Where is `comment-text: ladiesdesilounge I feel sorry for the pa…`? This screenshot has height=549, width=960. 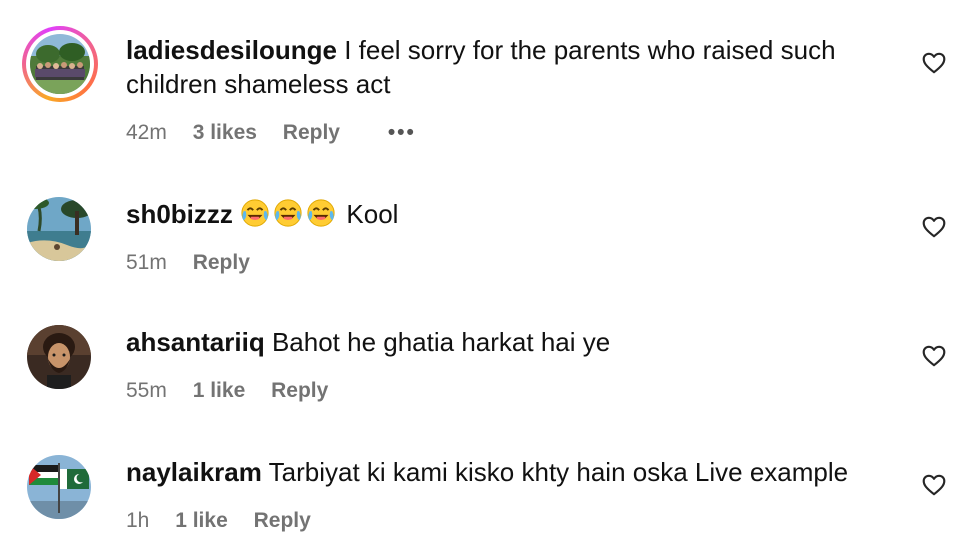 comment-text: ladiesdesilounge I feel sorry for the pa… is located at coordinates (506, 67).